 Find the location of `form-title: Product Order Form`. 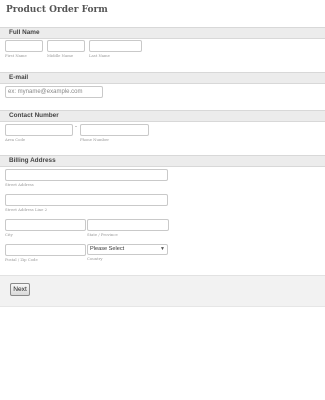

form-title: Product Order Form is located at coordinates (57, 10).